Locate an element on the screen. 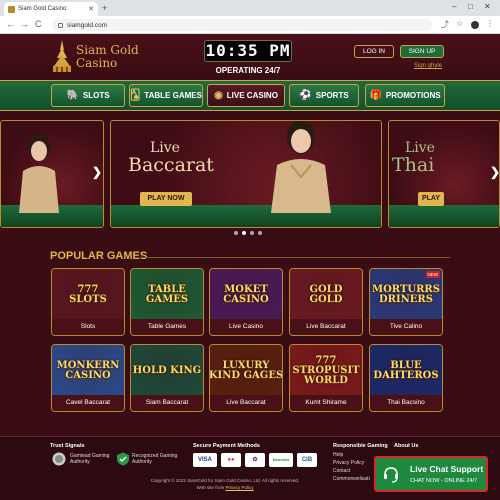 The width and height of the screenshot is (500, 500). nav-live-casino: ◉ LIVE CASINO is located at coordinates (246, 95).